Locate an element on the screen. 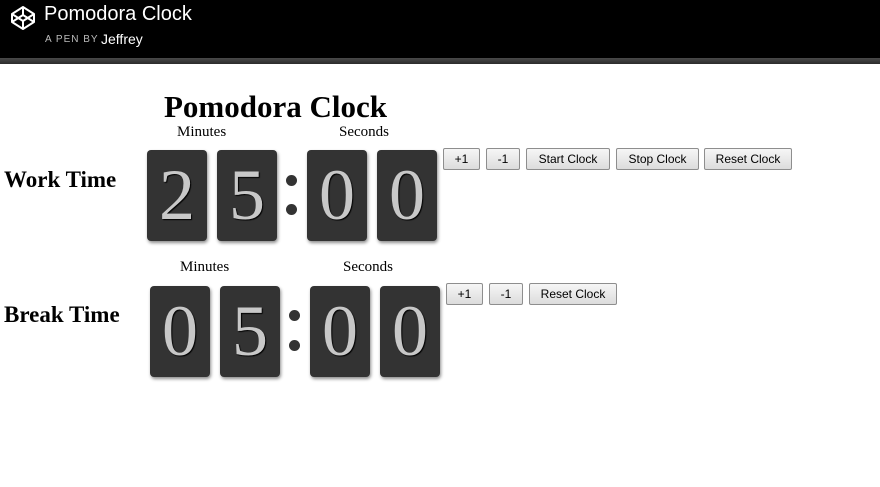 This screenshot has width=880, height=487. work-minutes-ones-digit: 5 is located at coordinates (247, 195).